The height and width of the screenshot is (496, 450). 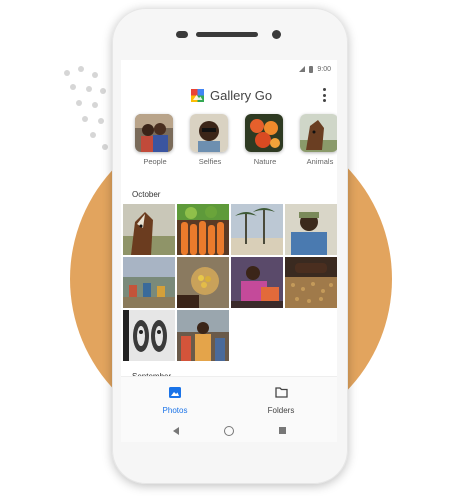 I want to click on category-people: People, so click(x=155, y=140).